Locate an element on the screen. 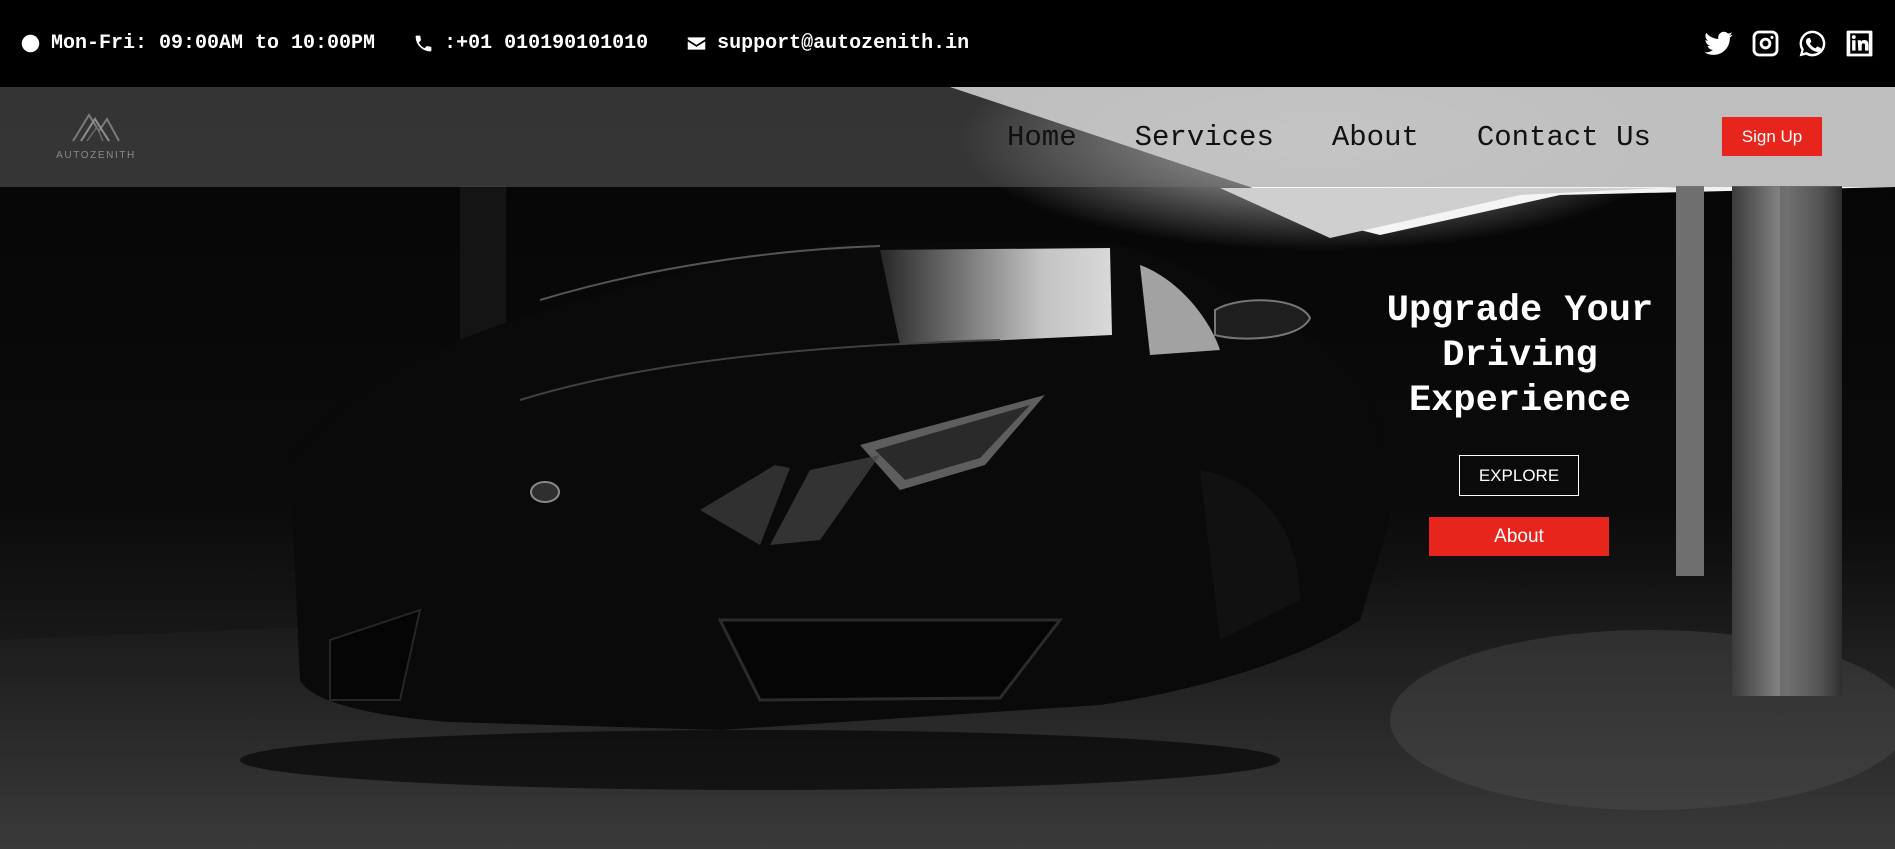 The height and width of the screenshot is (849, 1895). social-links is located at coordinates (1789, 43).